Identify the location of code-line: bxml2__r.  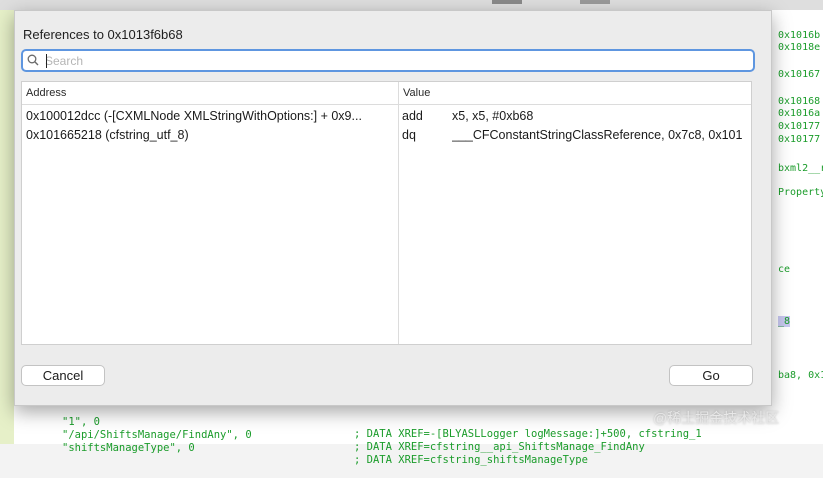
(800, 168).